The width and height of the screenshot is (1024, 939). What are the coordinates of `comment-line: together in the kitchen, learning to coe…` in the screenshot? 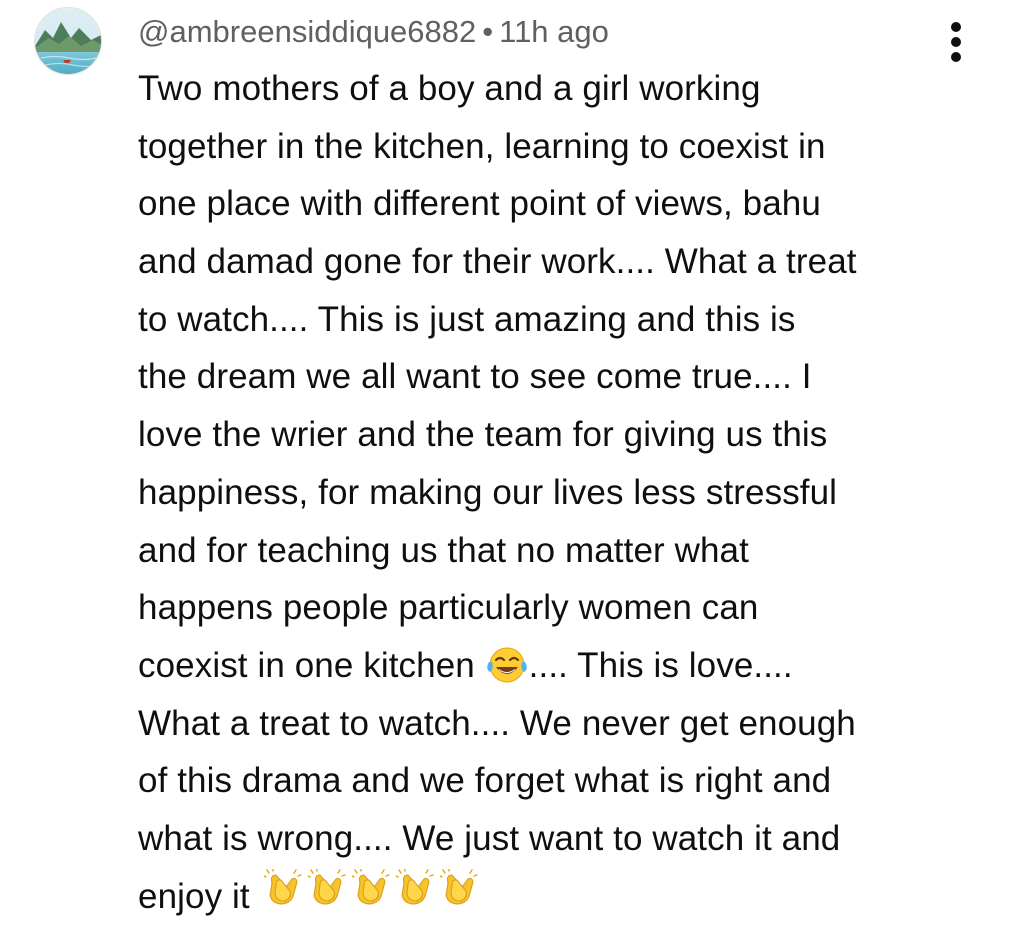 It's located at (482, 146).